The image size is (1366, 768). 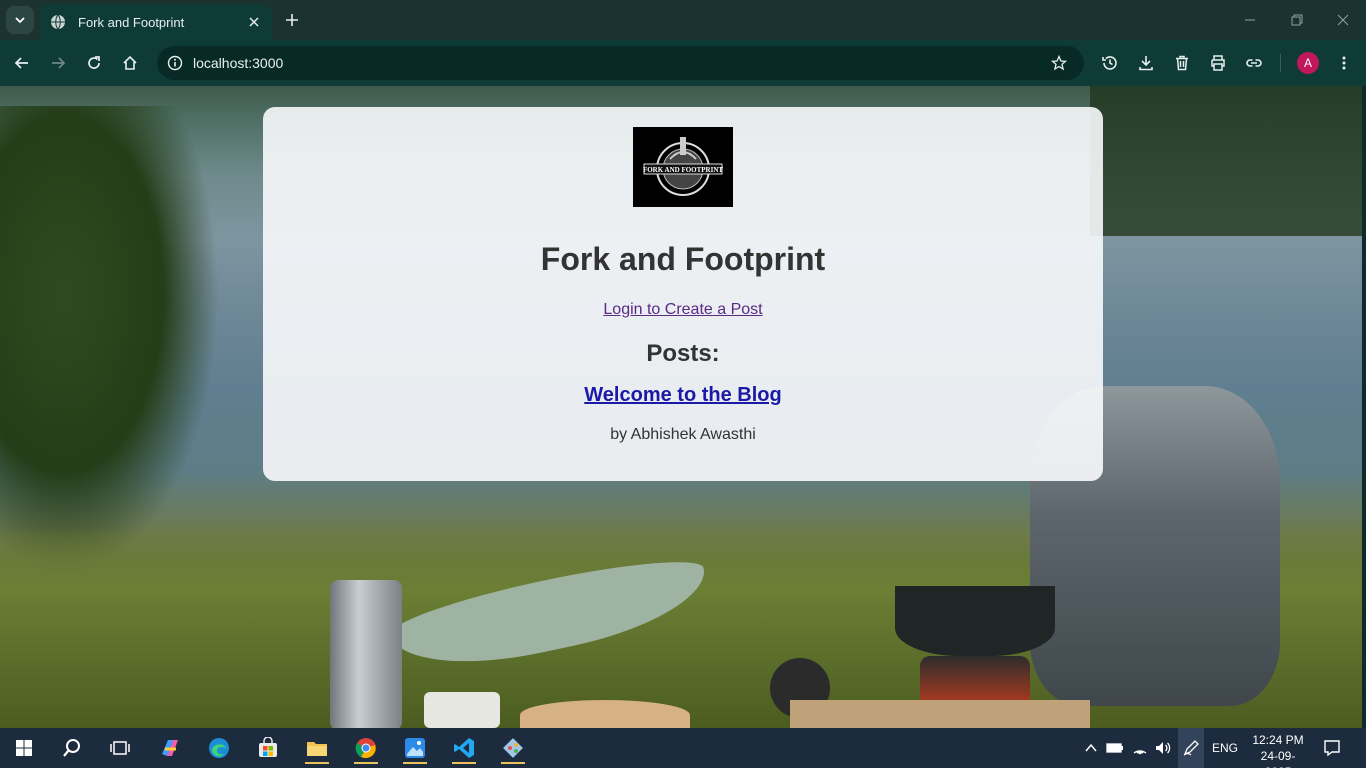 What do you see at coordinates (170, 748) in the screenshot?
I see `copilot-icon` at bounding box center [170, 748].